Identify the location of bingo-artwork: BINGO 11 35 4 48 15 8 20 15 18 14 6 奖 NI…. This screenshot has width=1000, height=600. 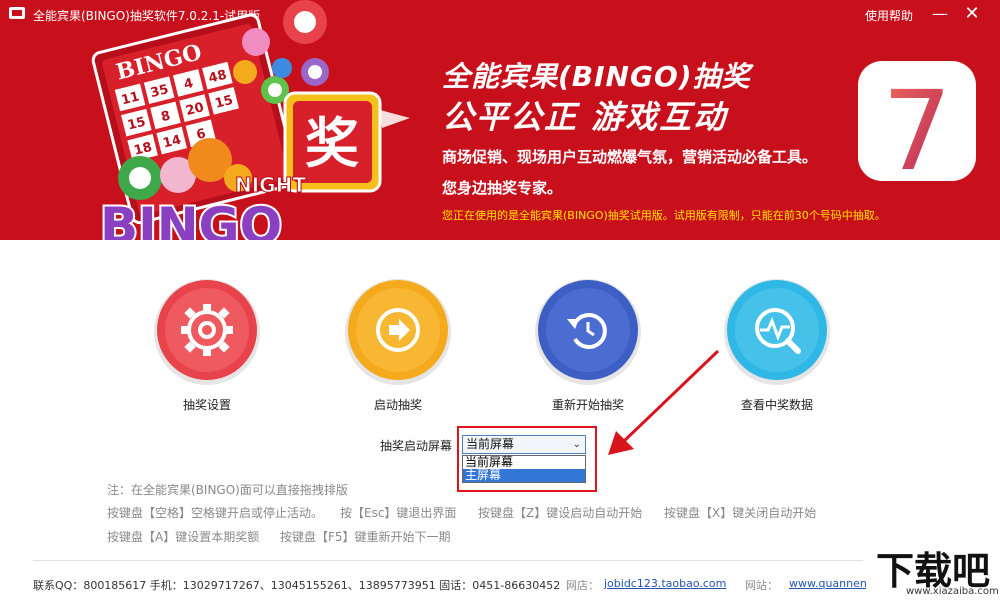
(250, 120).